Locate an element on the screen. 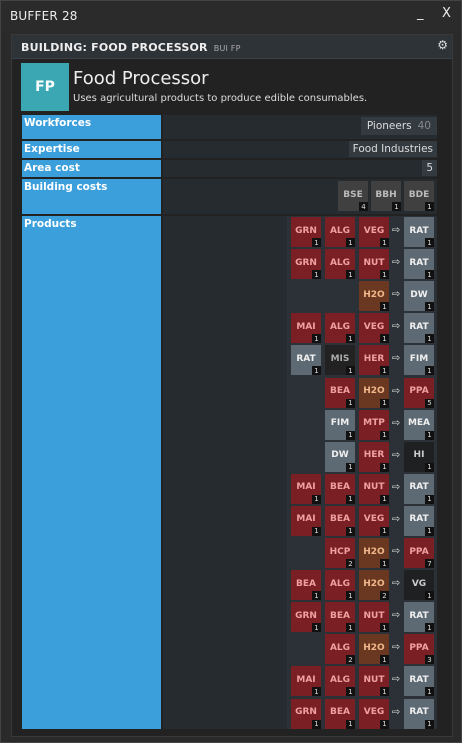 The image size is (462, 743). material-ticker: NUT is located at coordinates (374, 615).